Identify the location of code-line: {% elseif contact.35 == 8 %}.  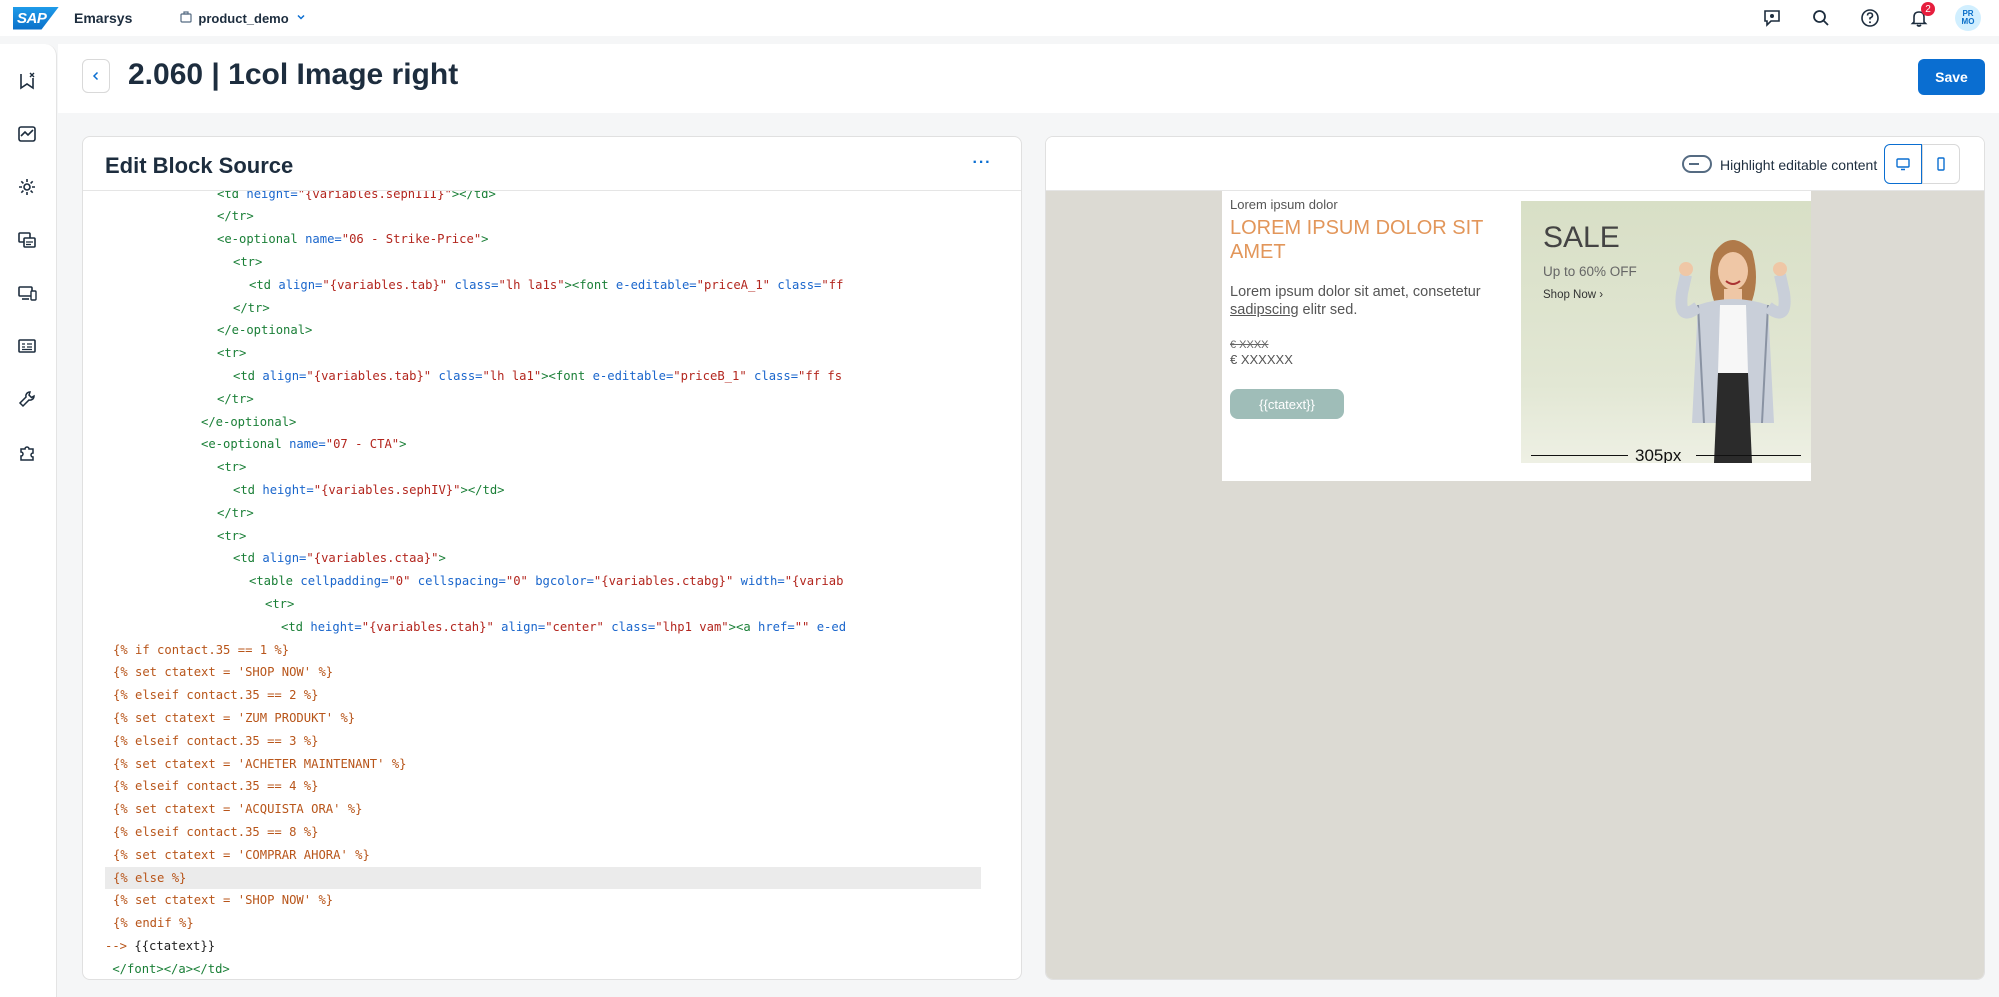
(543, 832).